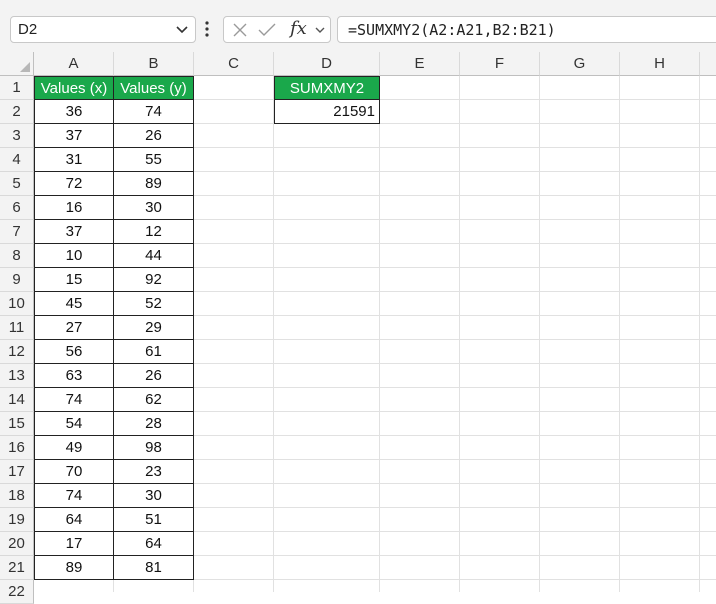 The width and height of the screenshot is (716, 604). I want to click on row-header: 18, so click(17, 496).